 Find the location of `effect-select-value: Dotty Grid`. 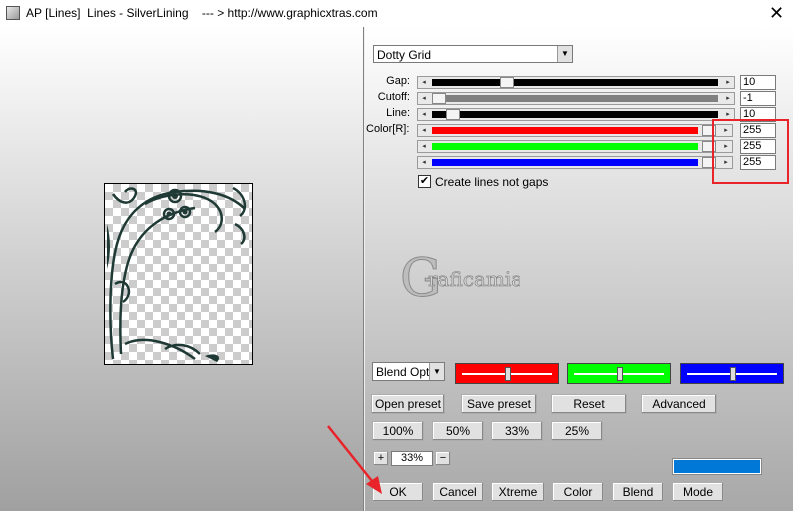

effect-select-value: Dotty Grid is located at coordinates (404, 55).